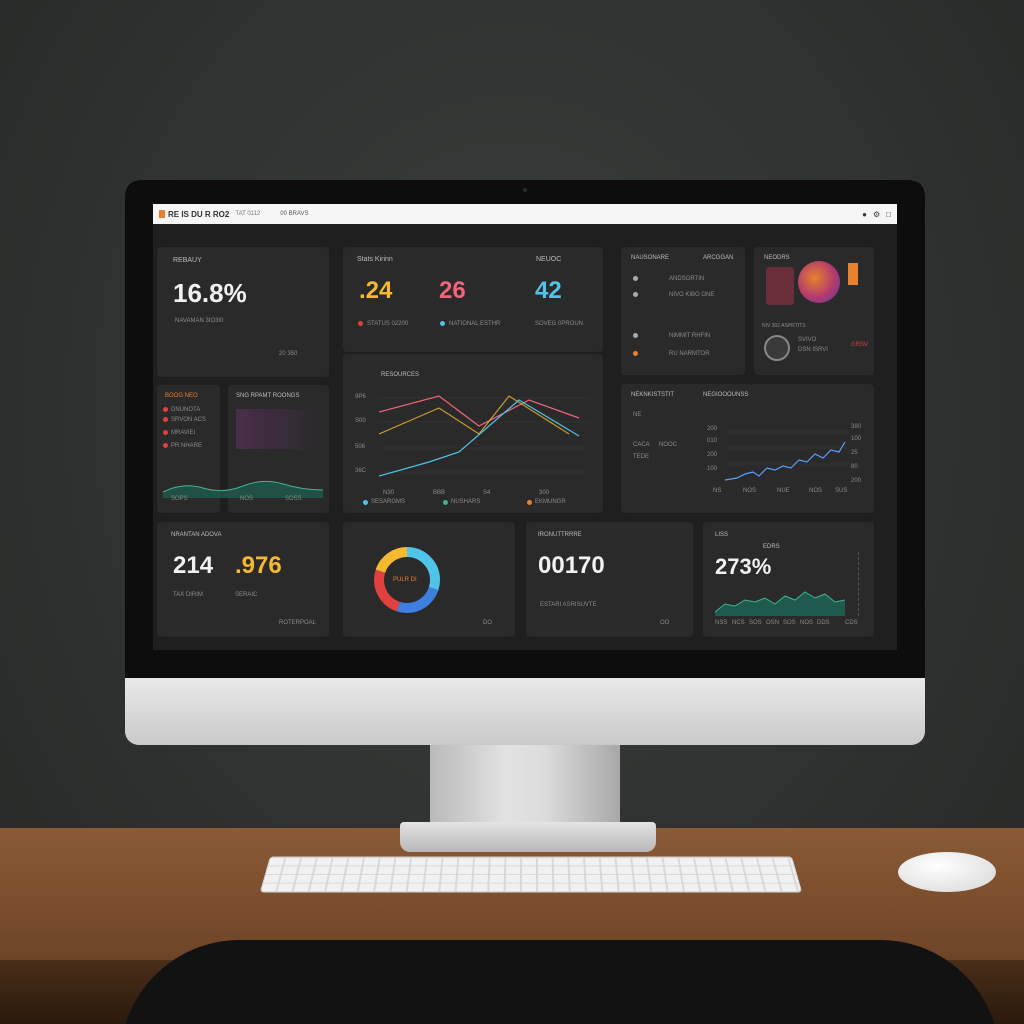  I want to click on trend-xtick-4: NOS, so click(816, 491).